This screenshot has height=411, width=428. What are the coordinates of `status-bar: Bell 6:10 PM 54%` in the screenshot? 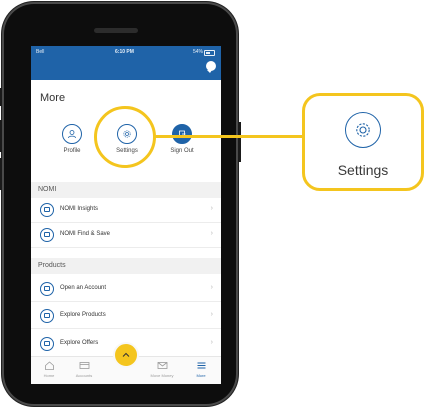 It's located at (126, 53).